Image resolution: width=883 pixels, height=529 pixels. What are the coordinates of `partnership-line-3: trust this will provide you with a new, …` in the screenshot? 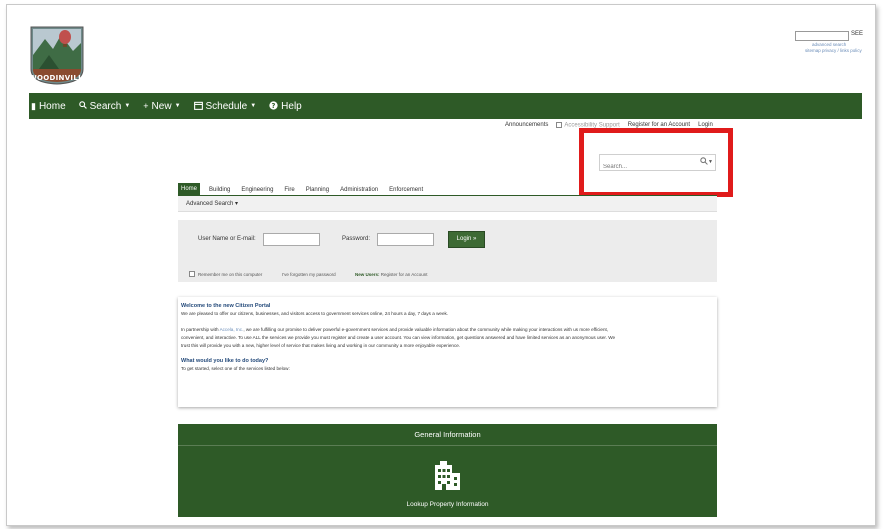 It's located at (321, 345).